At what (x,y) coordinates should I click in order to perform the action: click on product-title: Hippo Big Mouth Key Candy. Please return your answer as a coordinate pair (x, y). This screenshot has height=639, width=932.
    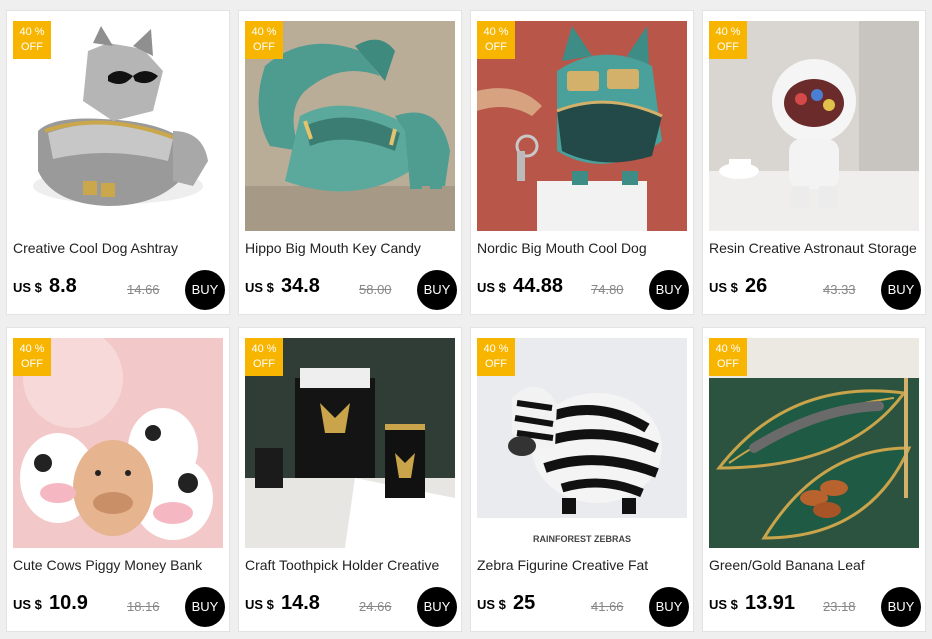
    Looking at the image, I should click on (351, 248).